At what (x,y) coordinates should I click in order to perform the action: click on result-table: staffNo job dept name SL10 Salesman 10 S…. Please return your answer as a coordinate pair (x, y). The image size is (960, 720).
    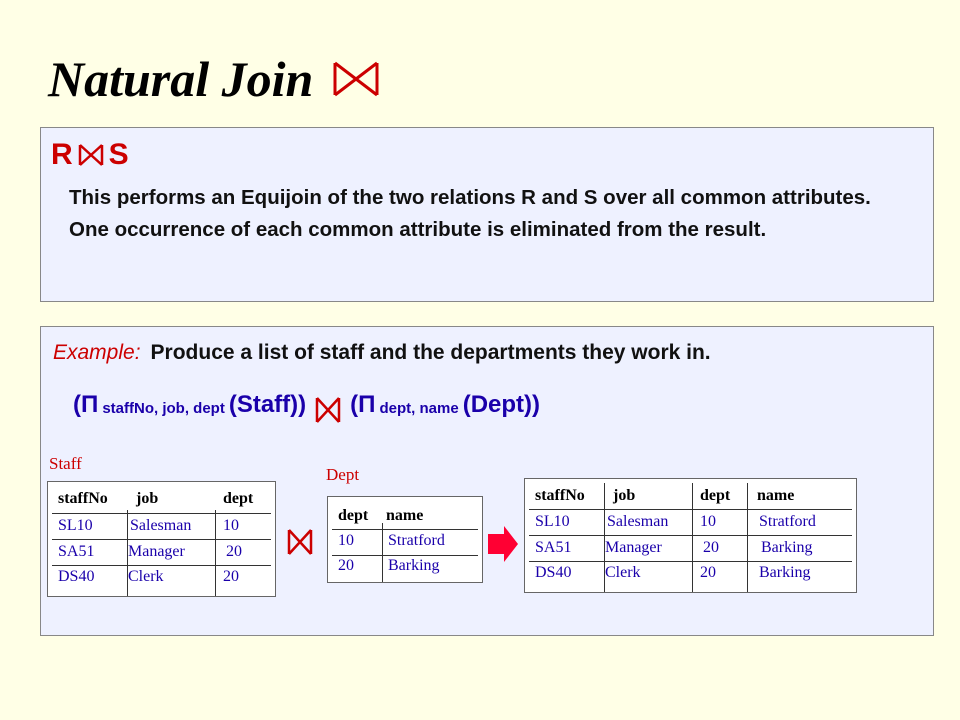
    Looking at the image, I should click on (690, 535).